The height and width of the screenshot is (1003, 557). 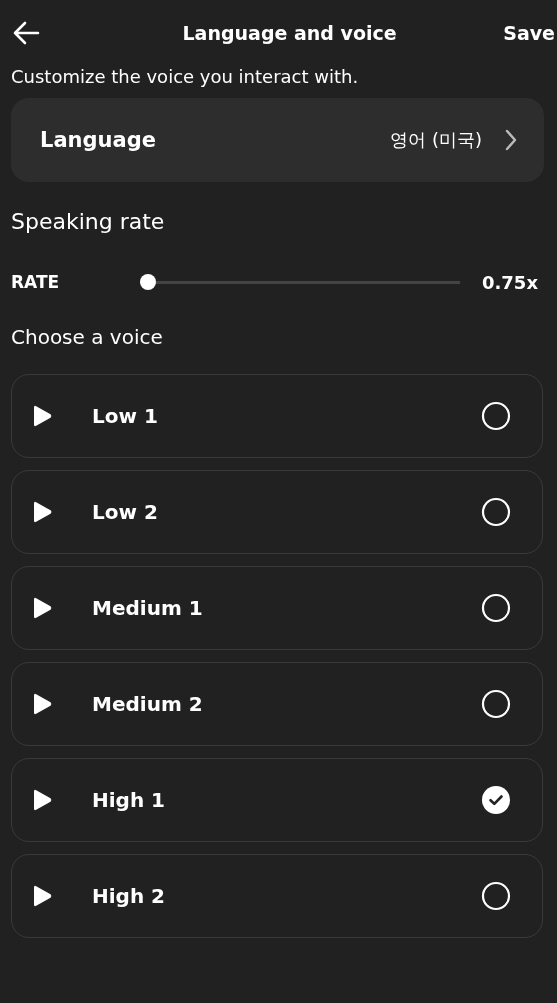 What do you see at coordinates (129, 896) in the screenshot?
I see `voice-name: High 2` at bounding box center [129, 896].